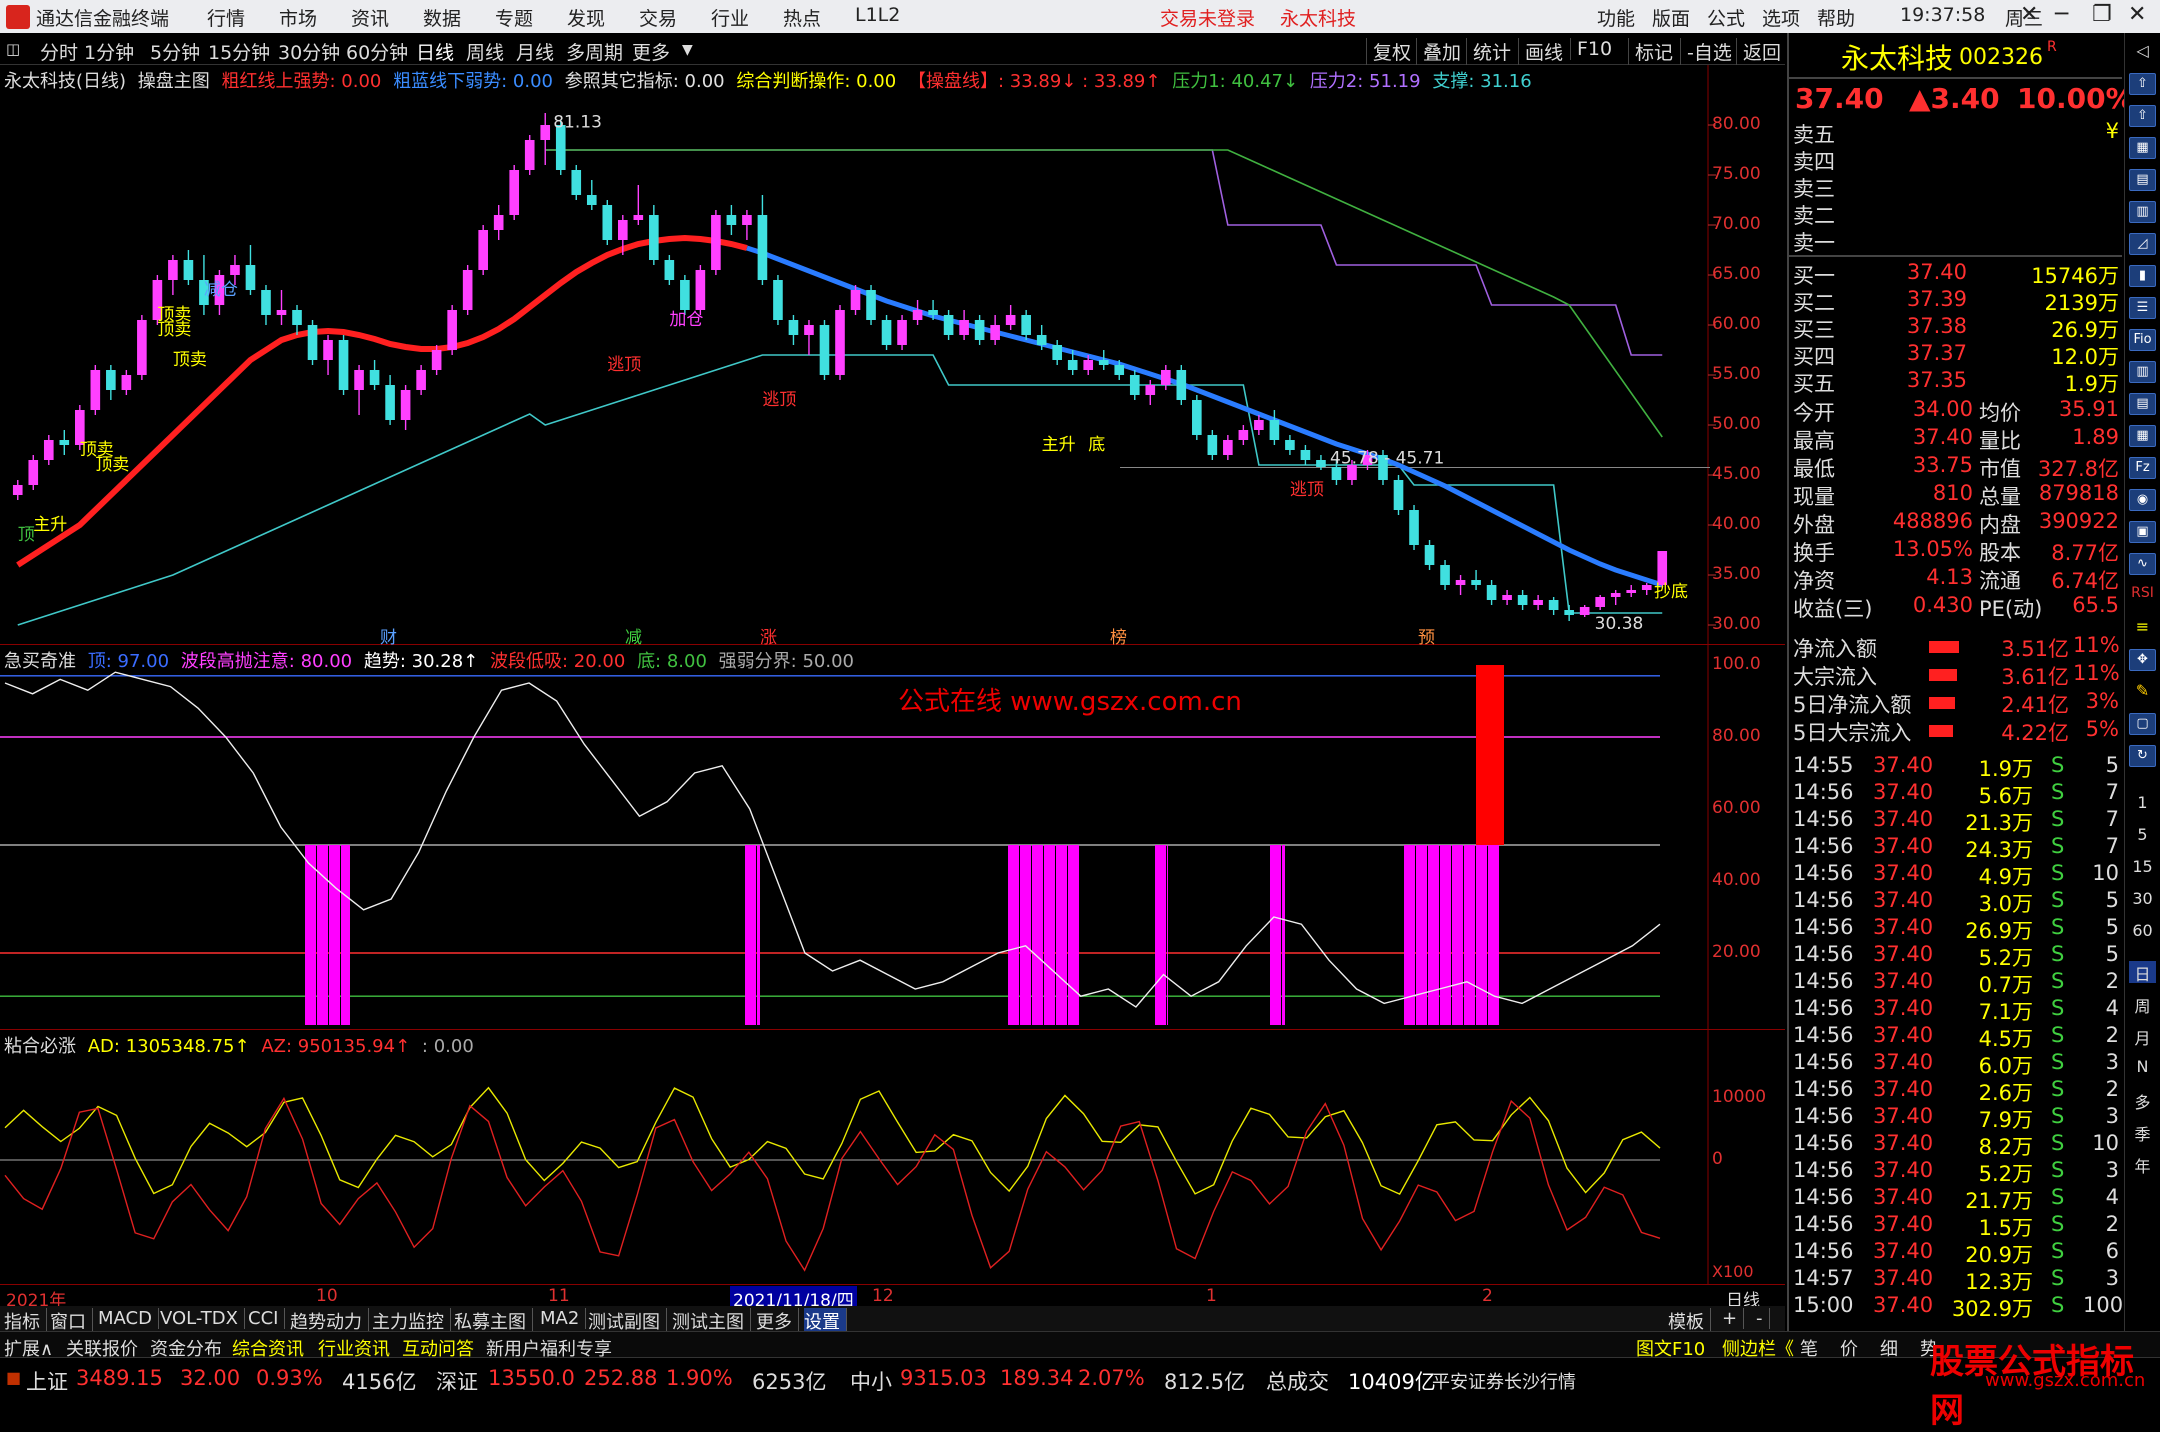 This screenshot has height=1432, width=2160. What do you see at coordinates (1726, 17) in the screenshot?
I see `menu-formula: 公式` at bounding box center [1726, 17].